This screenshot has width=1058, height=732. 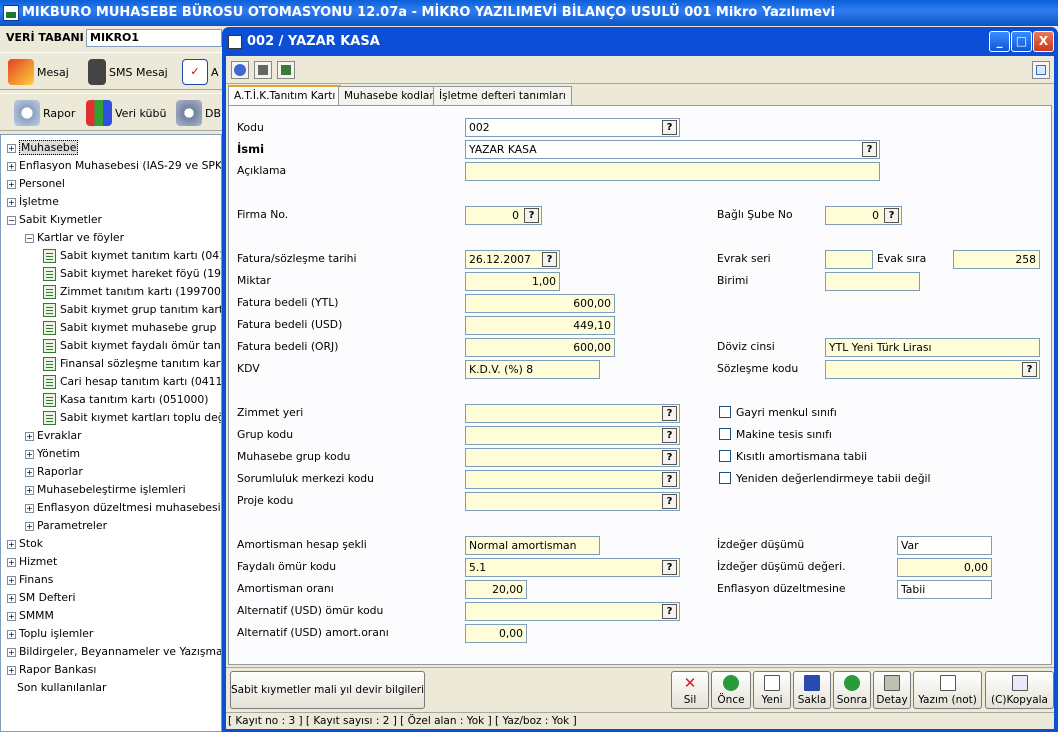 What do you see at coordinates (132, 256) in the screenshot?
I see `tree-leaf-item: Sabit kıymet tanıtım kartı (041` at bounding box center [132, 256].